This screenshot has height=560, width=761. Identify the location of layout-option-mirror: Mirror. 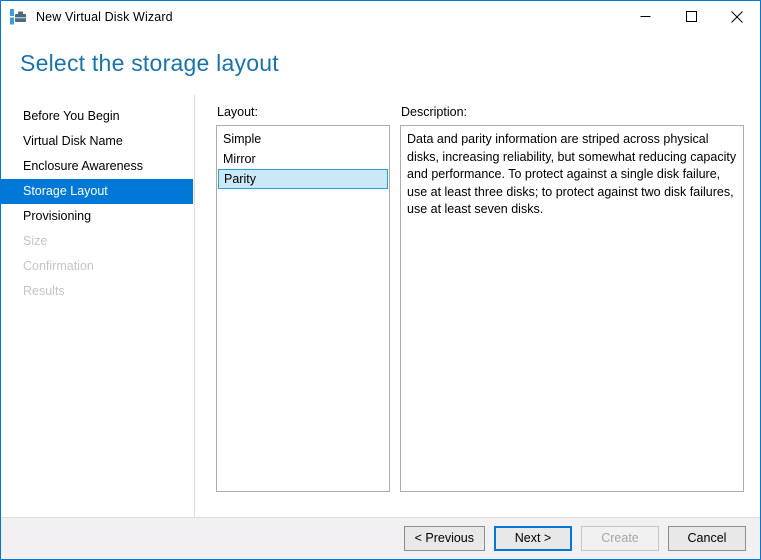
(303, 159).